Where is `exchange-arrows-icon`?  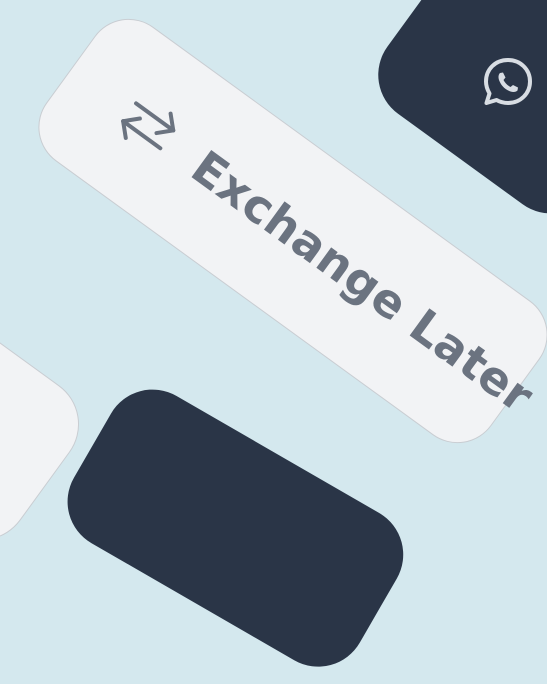
exchange-arrows-icon is located at coordinates (148, 126).